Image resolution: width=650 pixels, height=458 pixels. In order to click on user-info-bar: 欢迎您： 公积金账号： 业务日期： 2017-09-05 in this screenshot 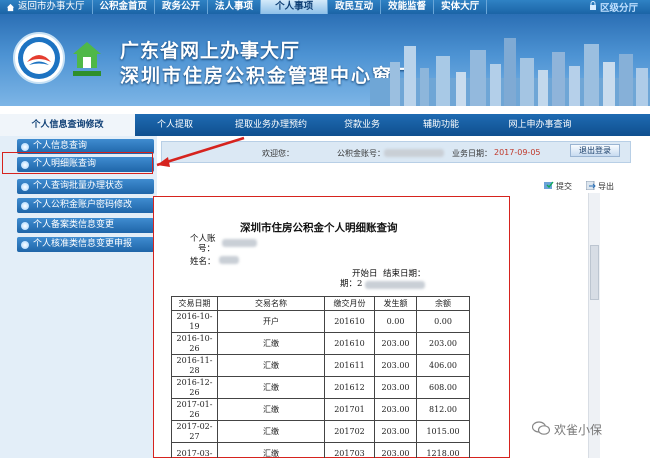, I will do `click(396, 152)`.